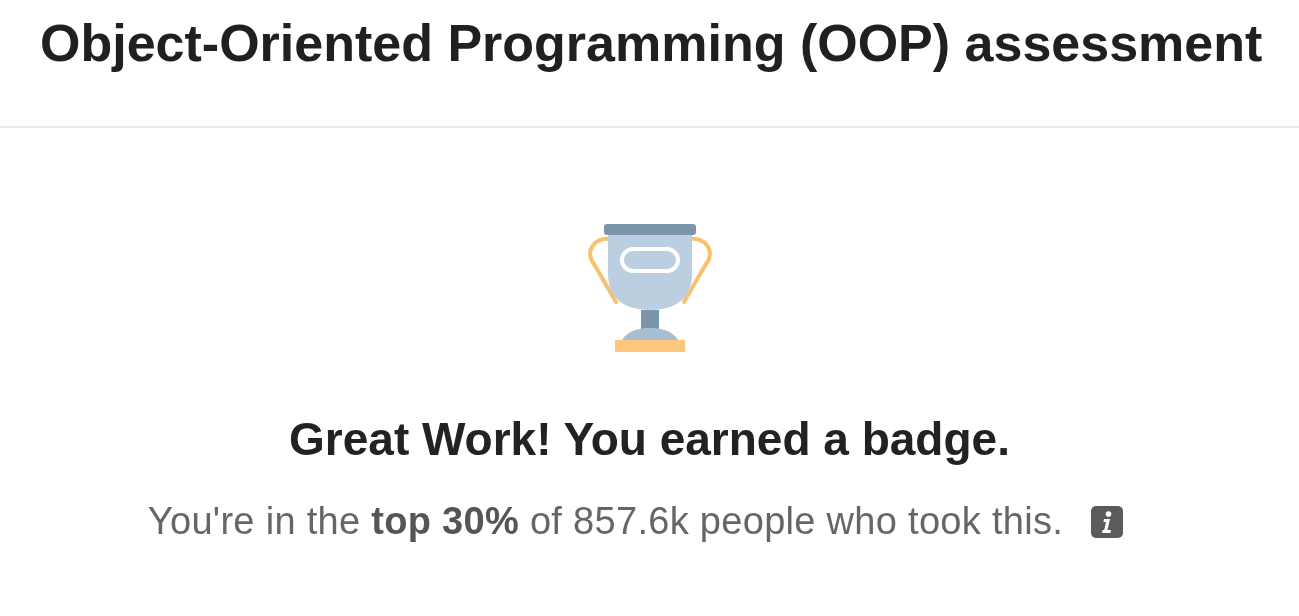  I want to click on ranking-text: You're in the top 30% of 857.6k people who took this., so click(605, 521).